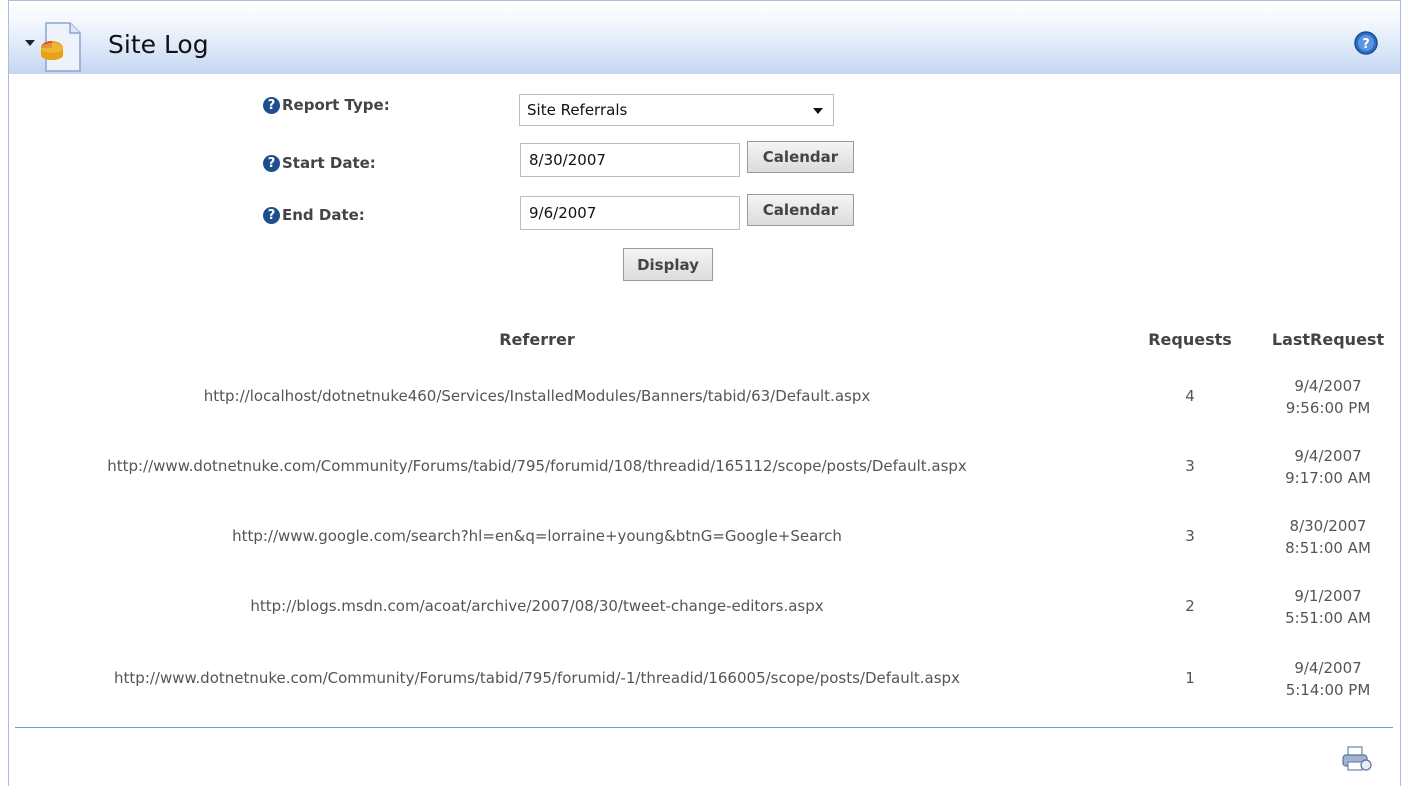  What do you see at coordinates (1328, 467) in the screenshot?
I see `last-request-cell: 9/4/2007 9:17:00 AM` at bounding box center [1328, 467].